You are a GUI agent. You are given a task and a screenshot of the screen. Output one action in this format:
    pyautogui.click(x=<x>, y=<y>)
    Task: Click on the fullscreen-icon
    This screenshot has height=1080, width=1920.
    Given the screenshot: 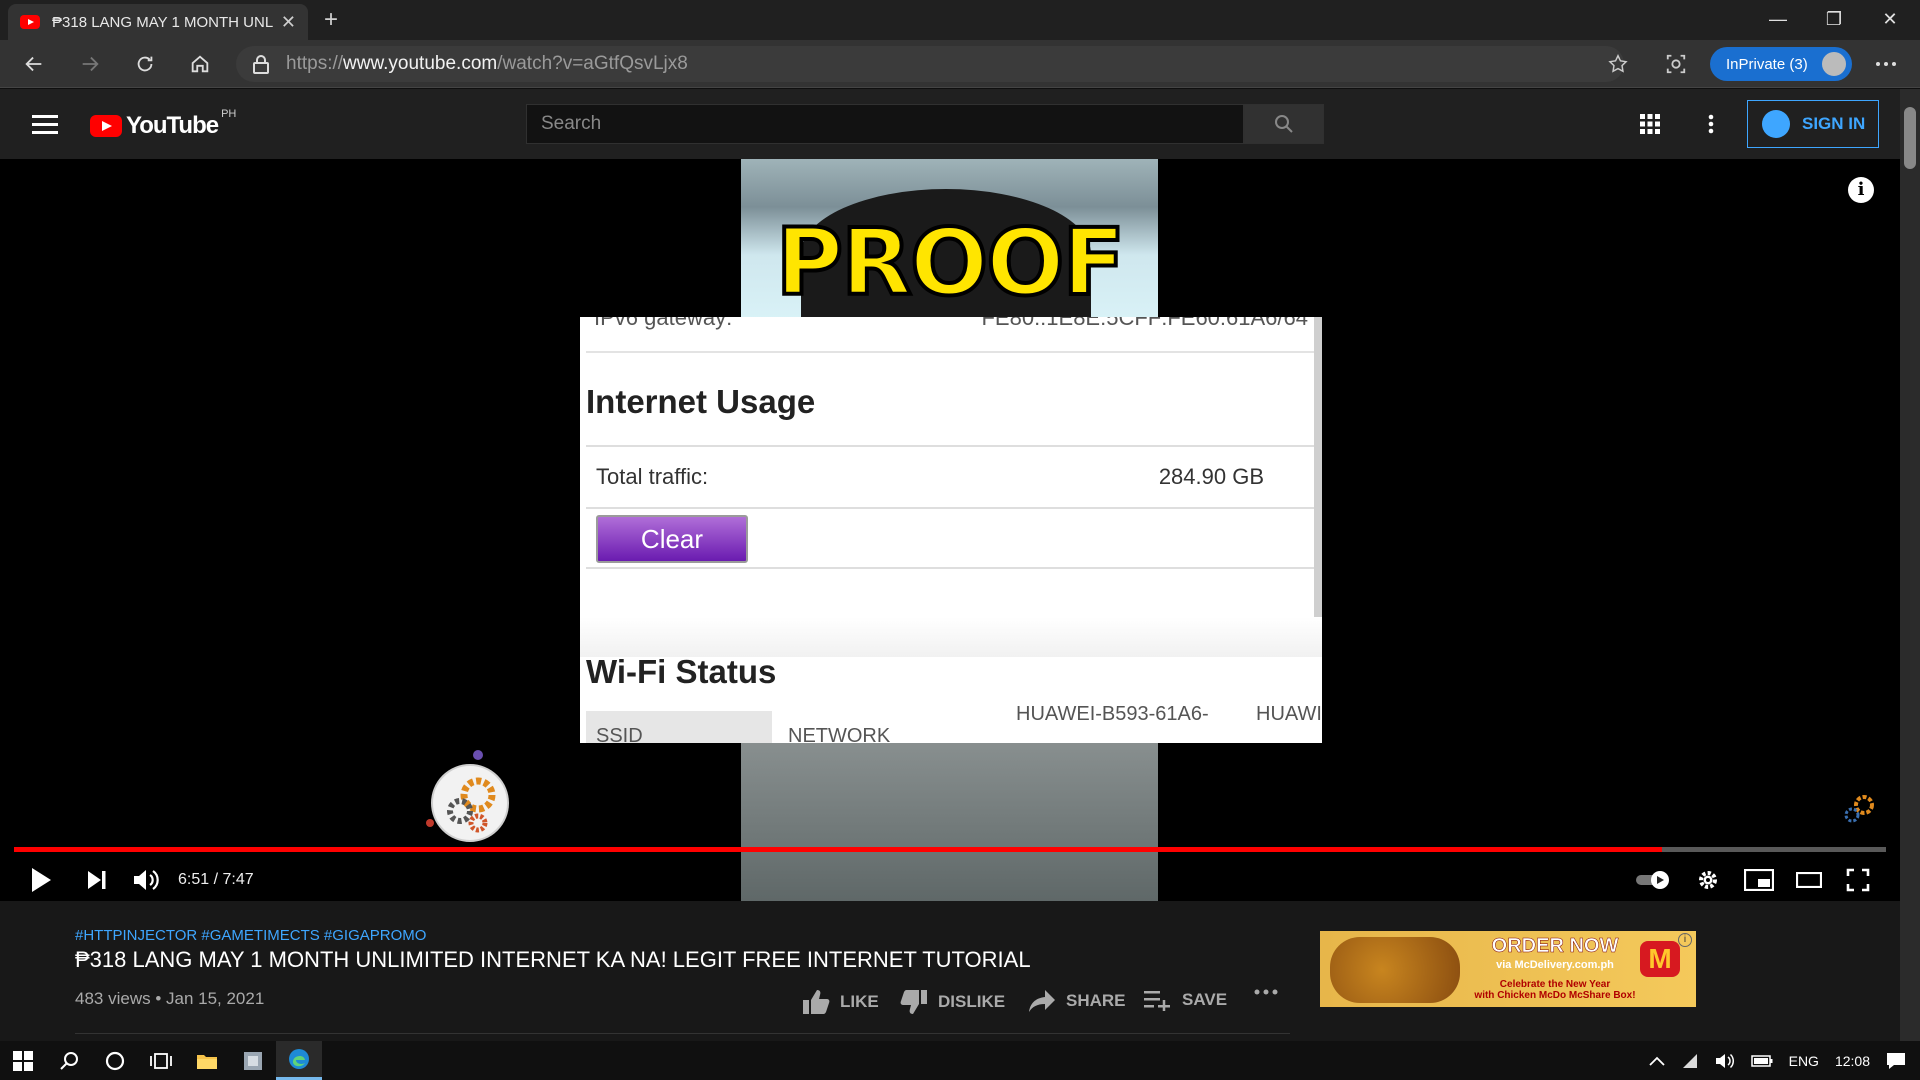 What is the action you would take?
    pyautogui.click(x=1858, y=880)
    